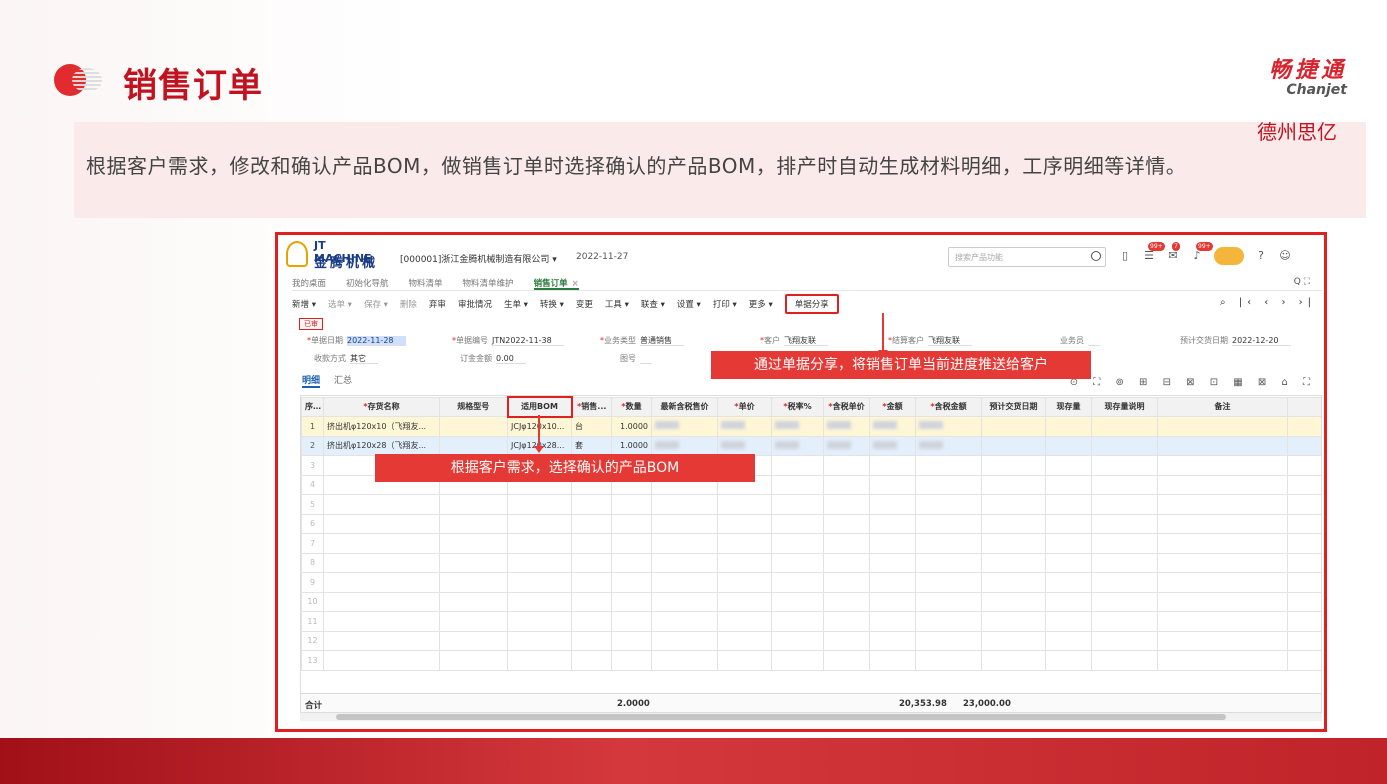  Describe the element at coordinates (662, 341) in the screenshot. I see `biztype-input: 普通销售` at that location.